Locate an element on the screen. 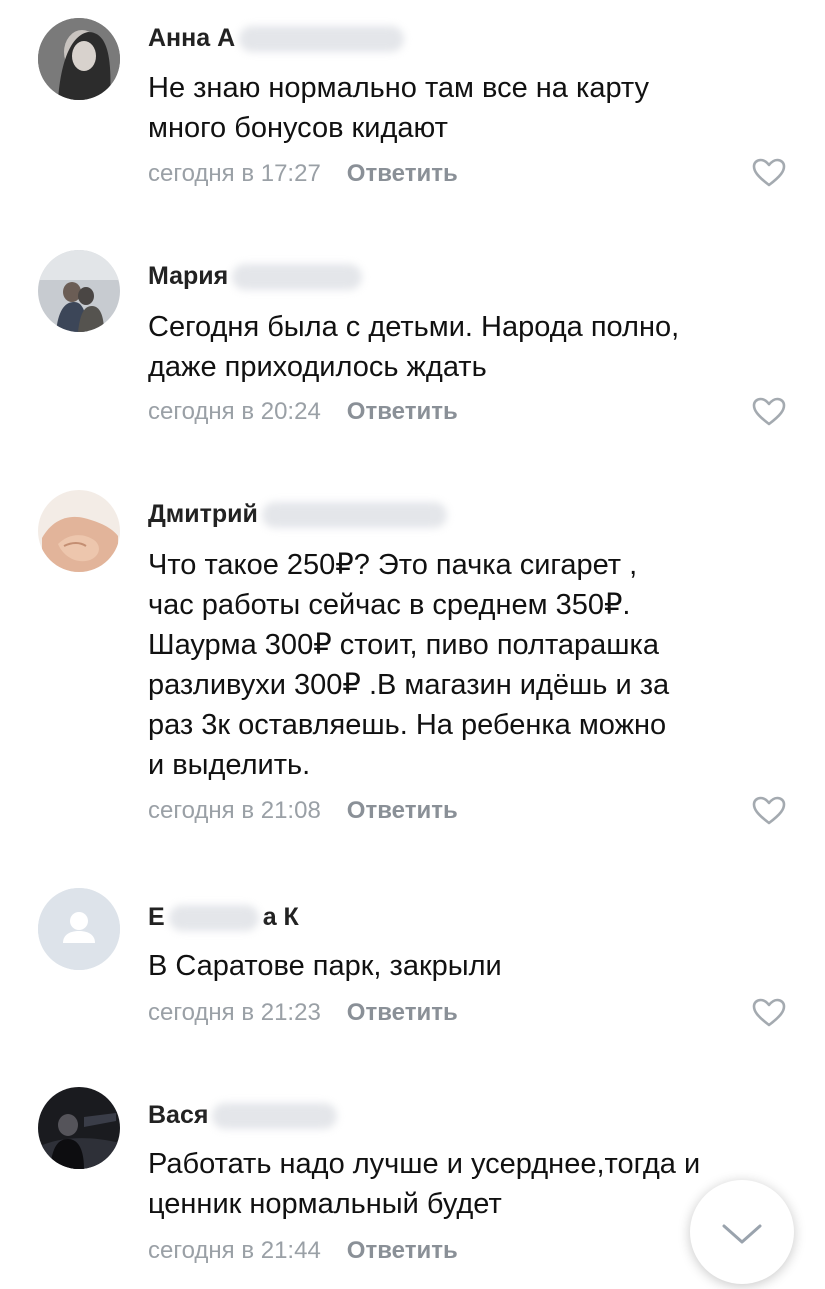  comment-text: В Саратове парк, закрыли is located at coordinates (473, 966).